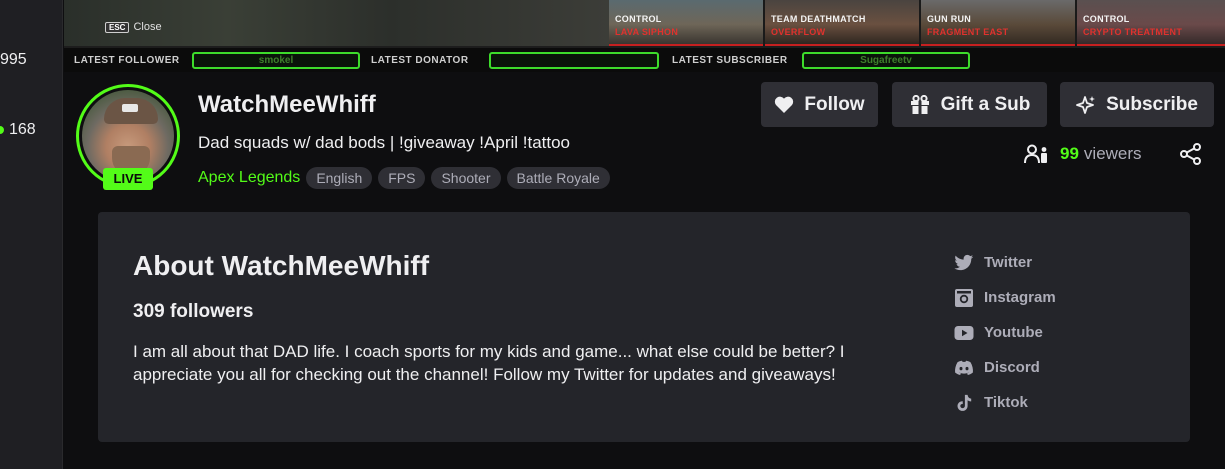  Describe the element at coordinates (574, 60) in the screenshot. I see `latest-donator-value` at that location.